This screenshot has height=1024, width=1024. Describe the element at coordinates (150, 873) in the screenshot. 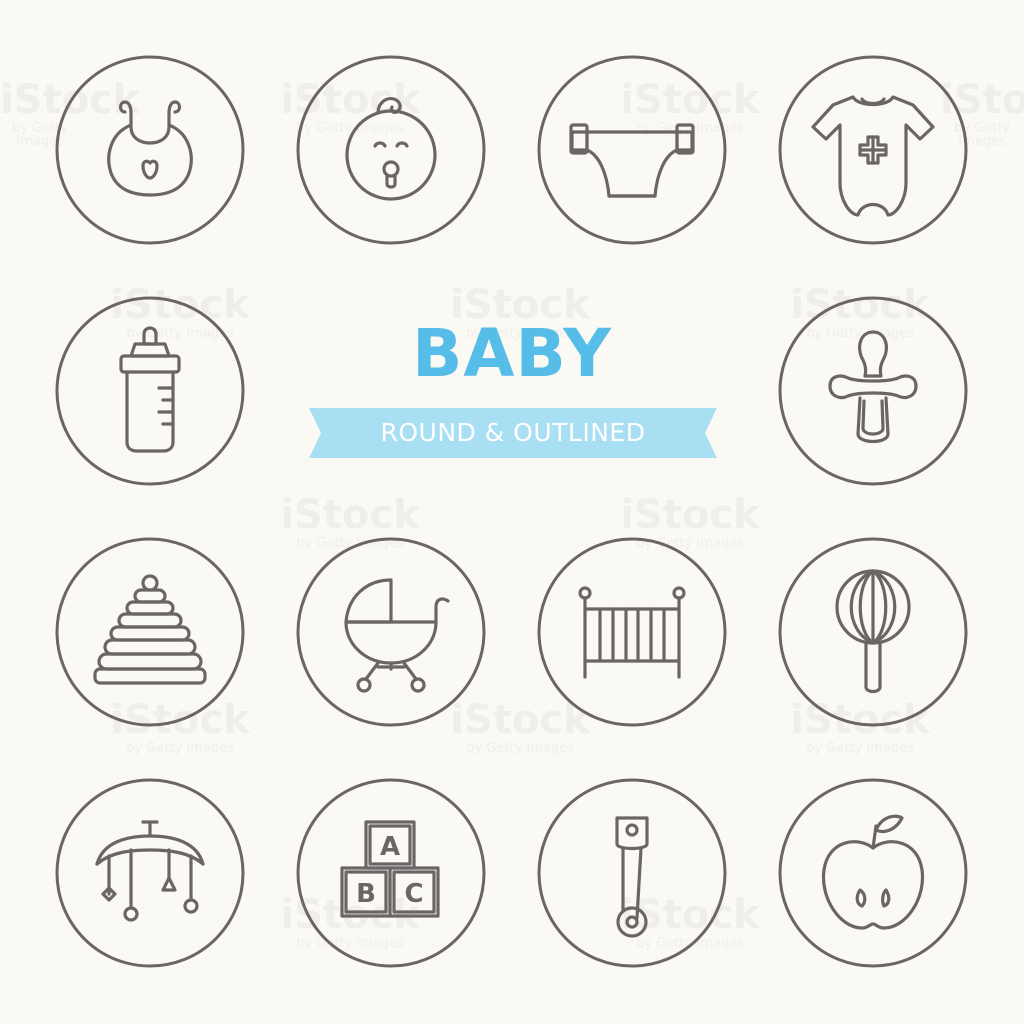

I see `crib-mobile-icon` at that location.